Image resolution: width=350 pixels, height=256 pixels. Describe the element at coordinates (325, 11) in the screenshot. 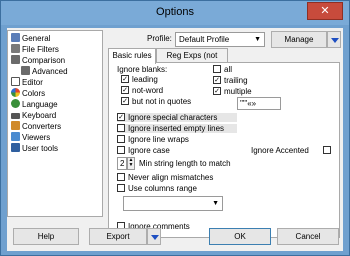

I see `close-button: ✕` at that location.